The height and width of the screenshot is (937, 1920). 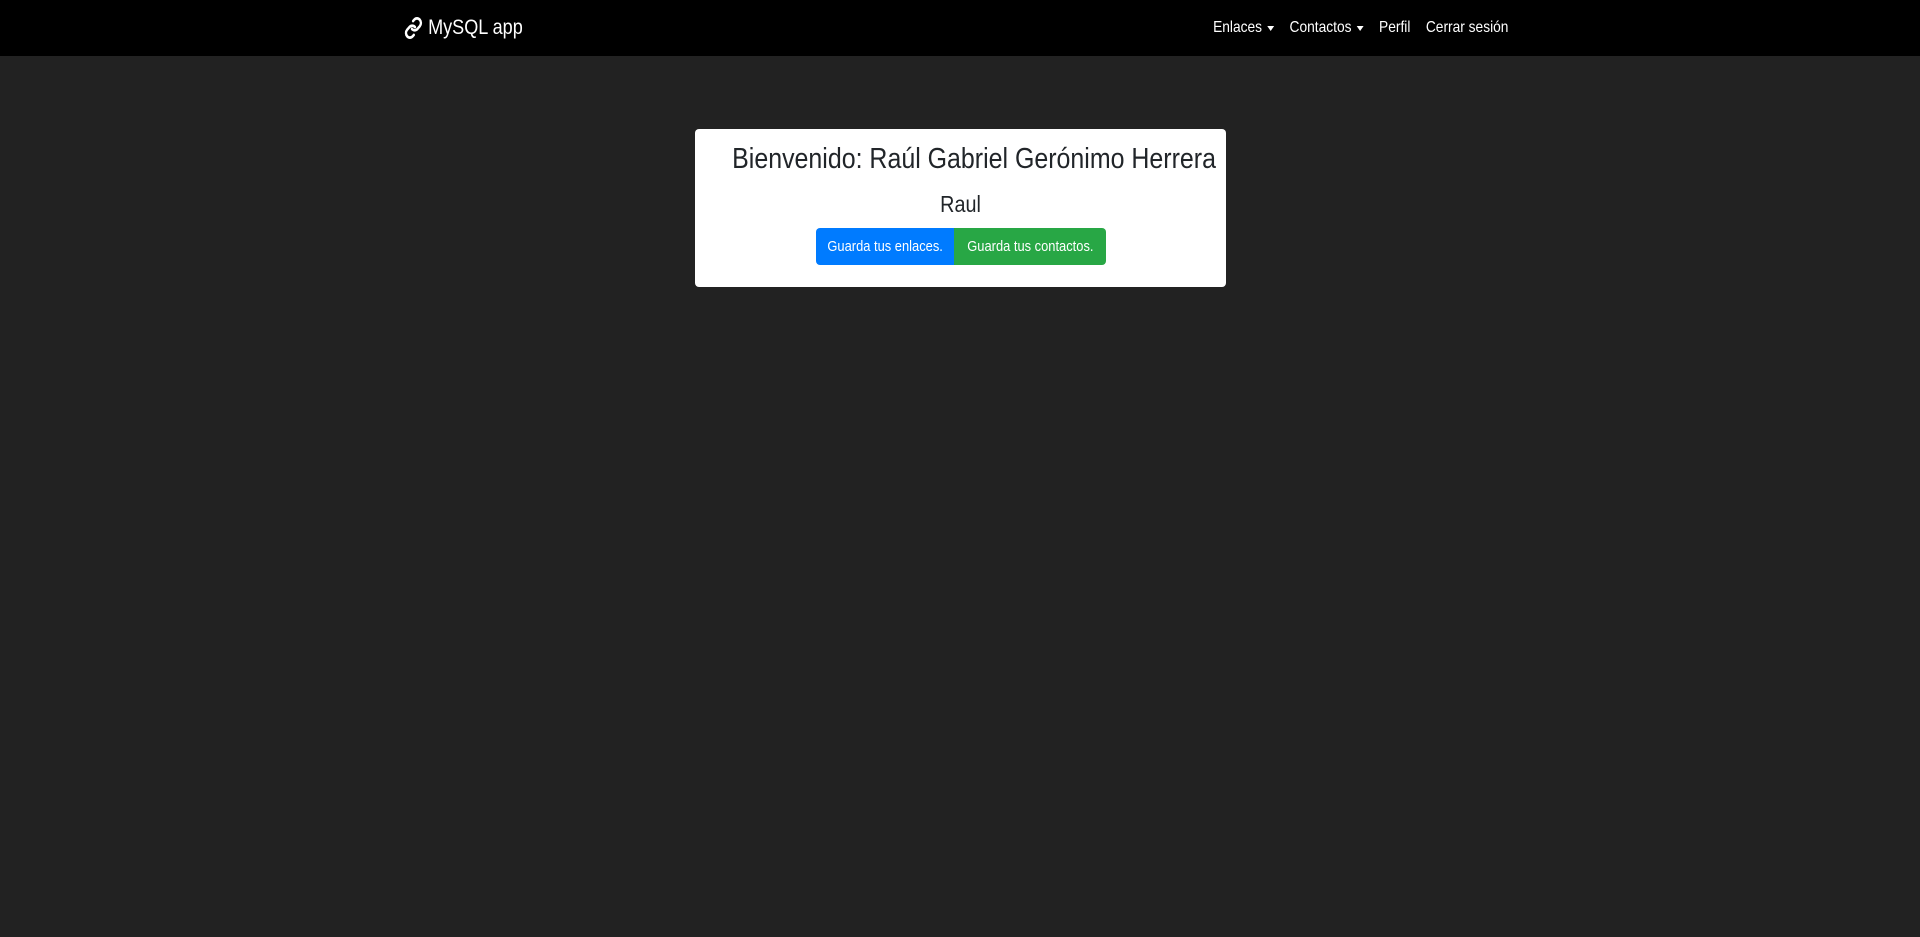 What do you see at coordinates (1237, 27) in the screenshot?
I see `nav-enlaces-label: Enlaces` at bounding box center [1237, 27].